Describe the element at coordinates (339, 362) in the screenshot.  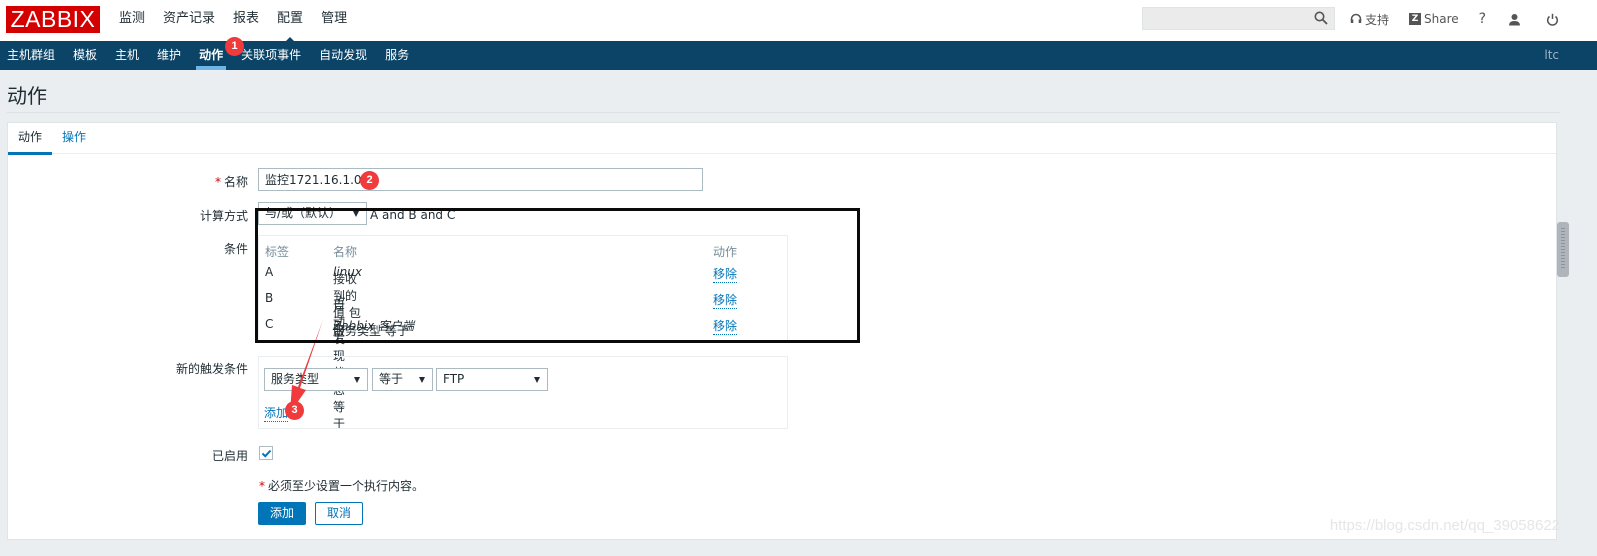
I see `condition-name: 自动发现状态 等于 上` at that location.